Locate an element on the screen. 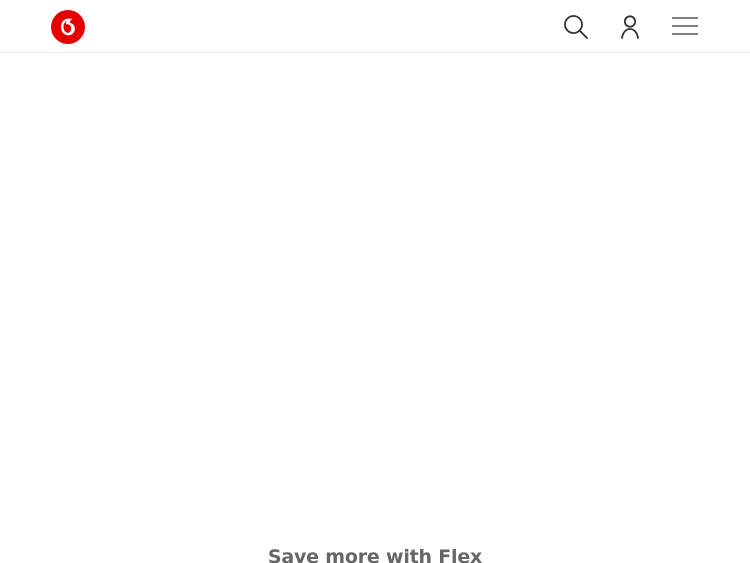  user-icon is located at coordinates (630, 27).